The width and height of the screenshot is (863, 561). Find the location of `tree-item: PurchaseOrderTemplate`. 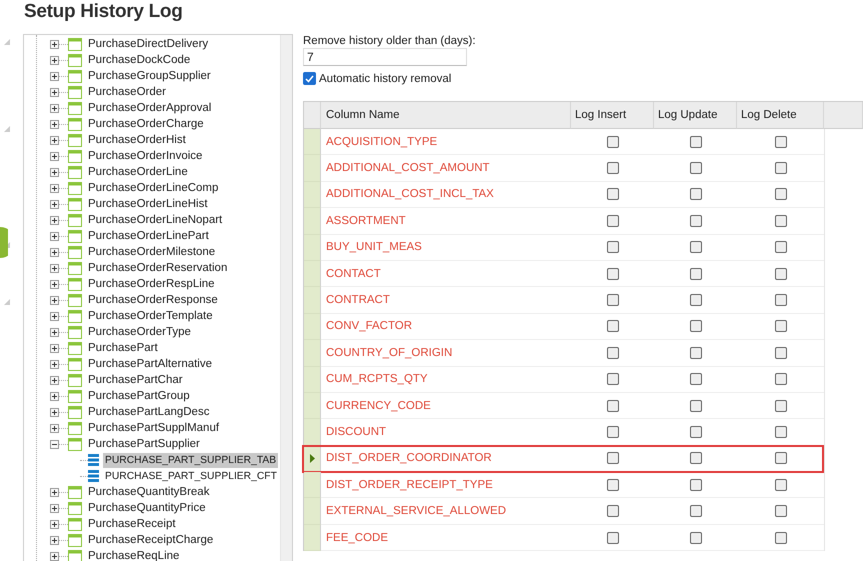

tree-item: PurchaseOrderTemplate is located at coordinates (150, 316).